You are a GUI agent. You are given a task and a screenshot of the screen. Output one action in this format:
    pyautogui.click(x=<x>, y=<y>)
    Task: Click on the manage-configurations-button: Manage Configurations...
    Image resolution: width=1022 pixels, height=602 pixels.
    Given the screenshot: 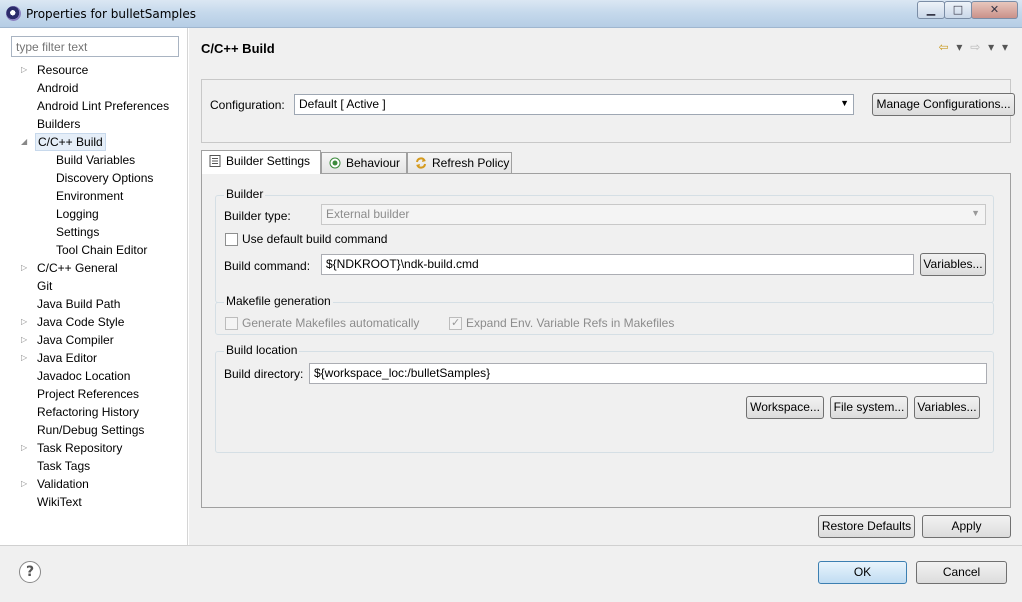 What is the action you would take?
    pyautogui.click(x=943, y=104)
    